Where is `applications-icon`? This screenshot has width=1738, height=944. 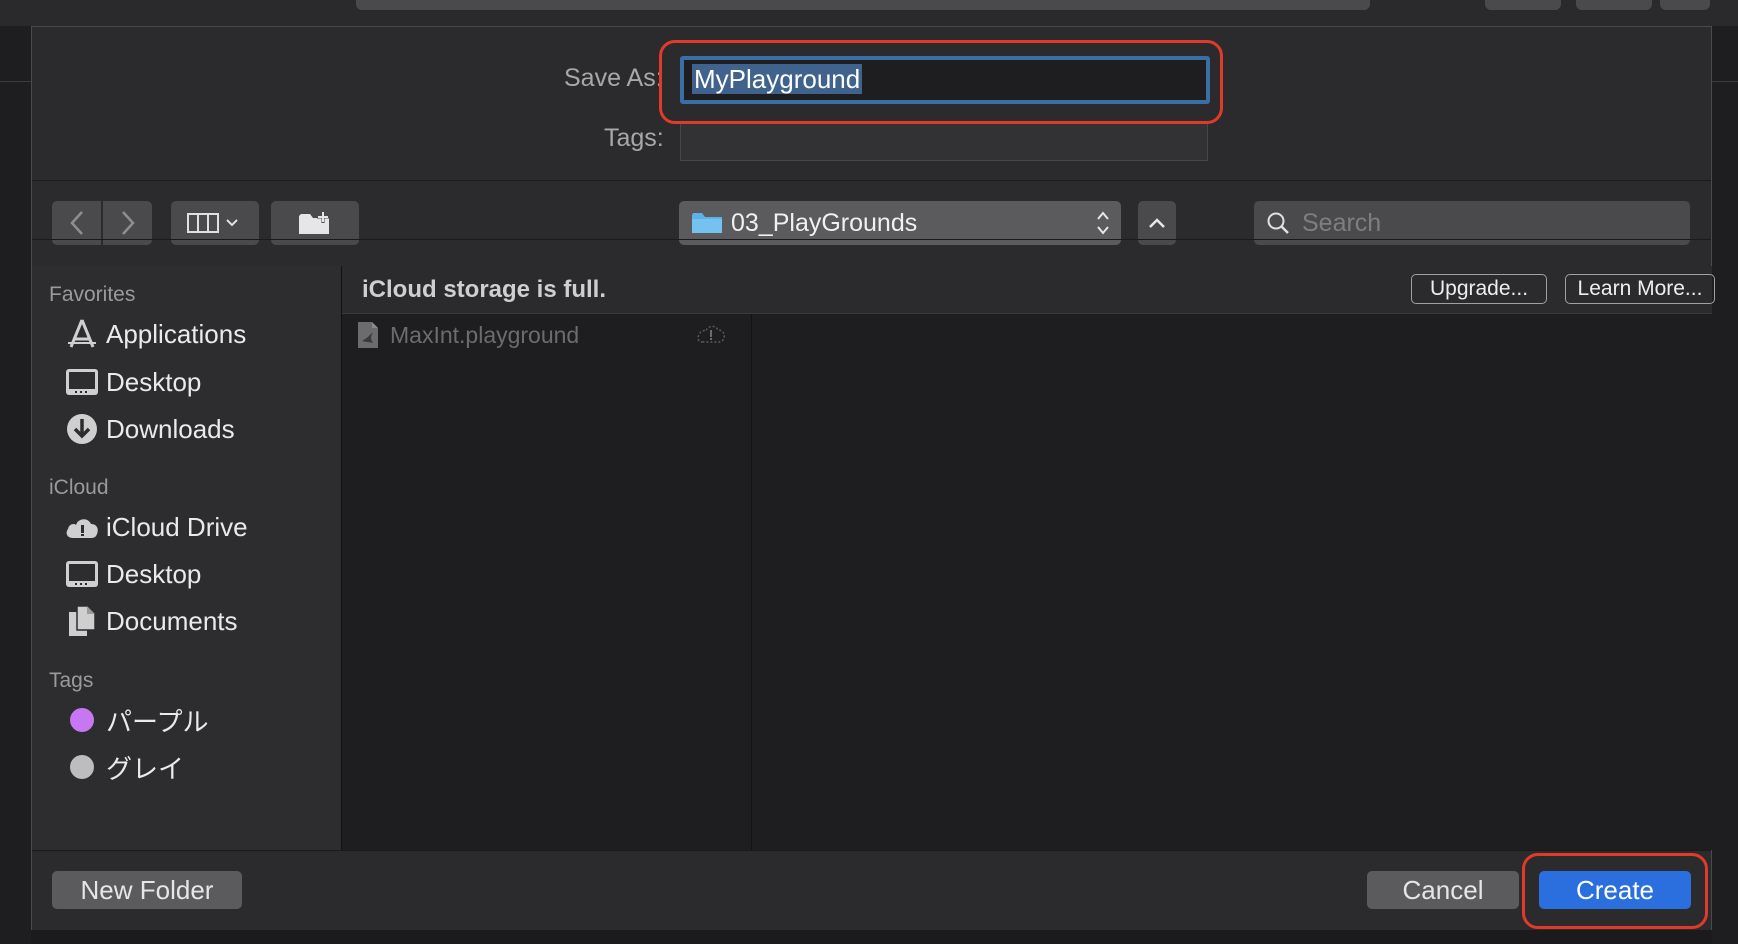
applications-icon is located at coordinates (82, 334).